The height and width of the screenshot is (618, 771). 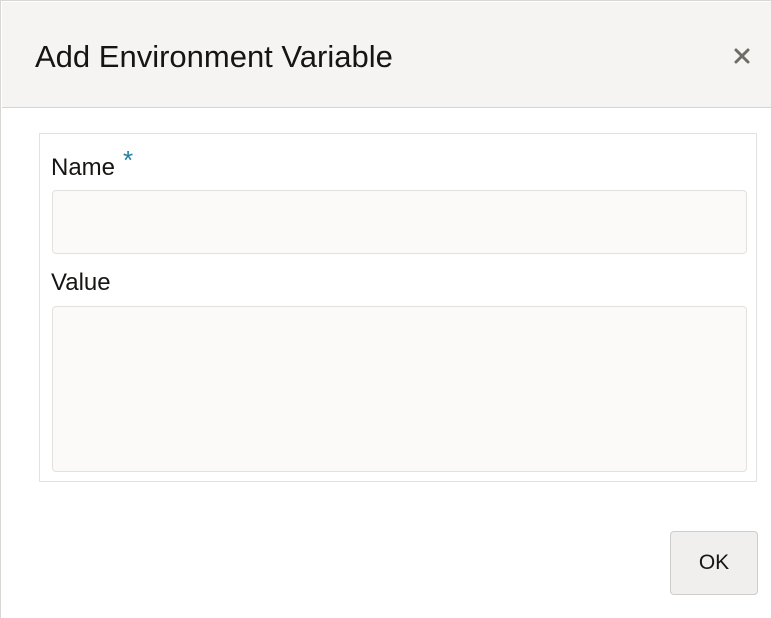 I want to click on close-icon, so click(x=742, y=58).